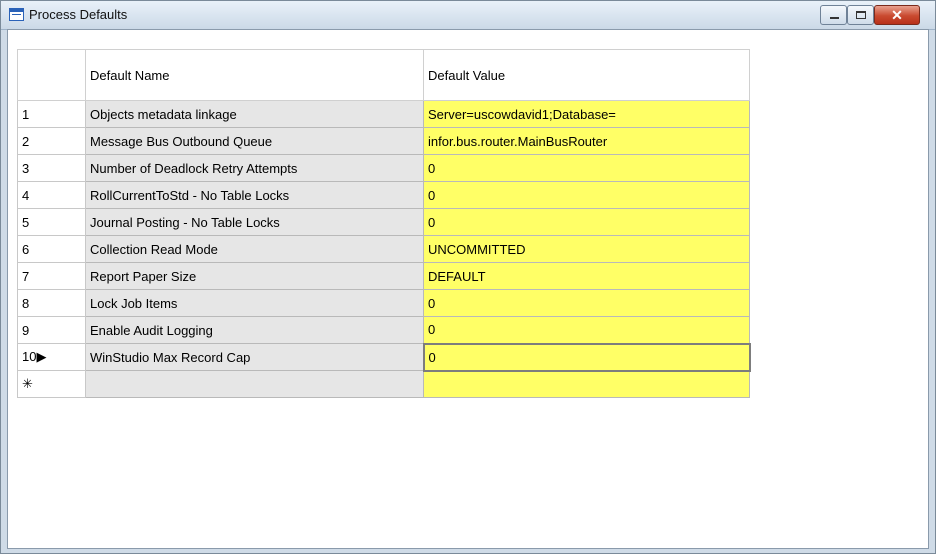 Image resolution: width=938 pixels, height=556 pixels. Describe the element at coordinates (51, 114) in the screenshot. I see `row-header: 1` at that location.